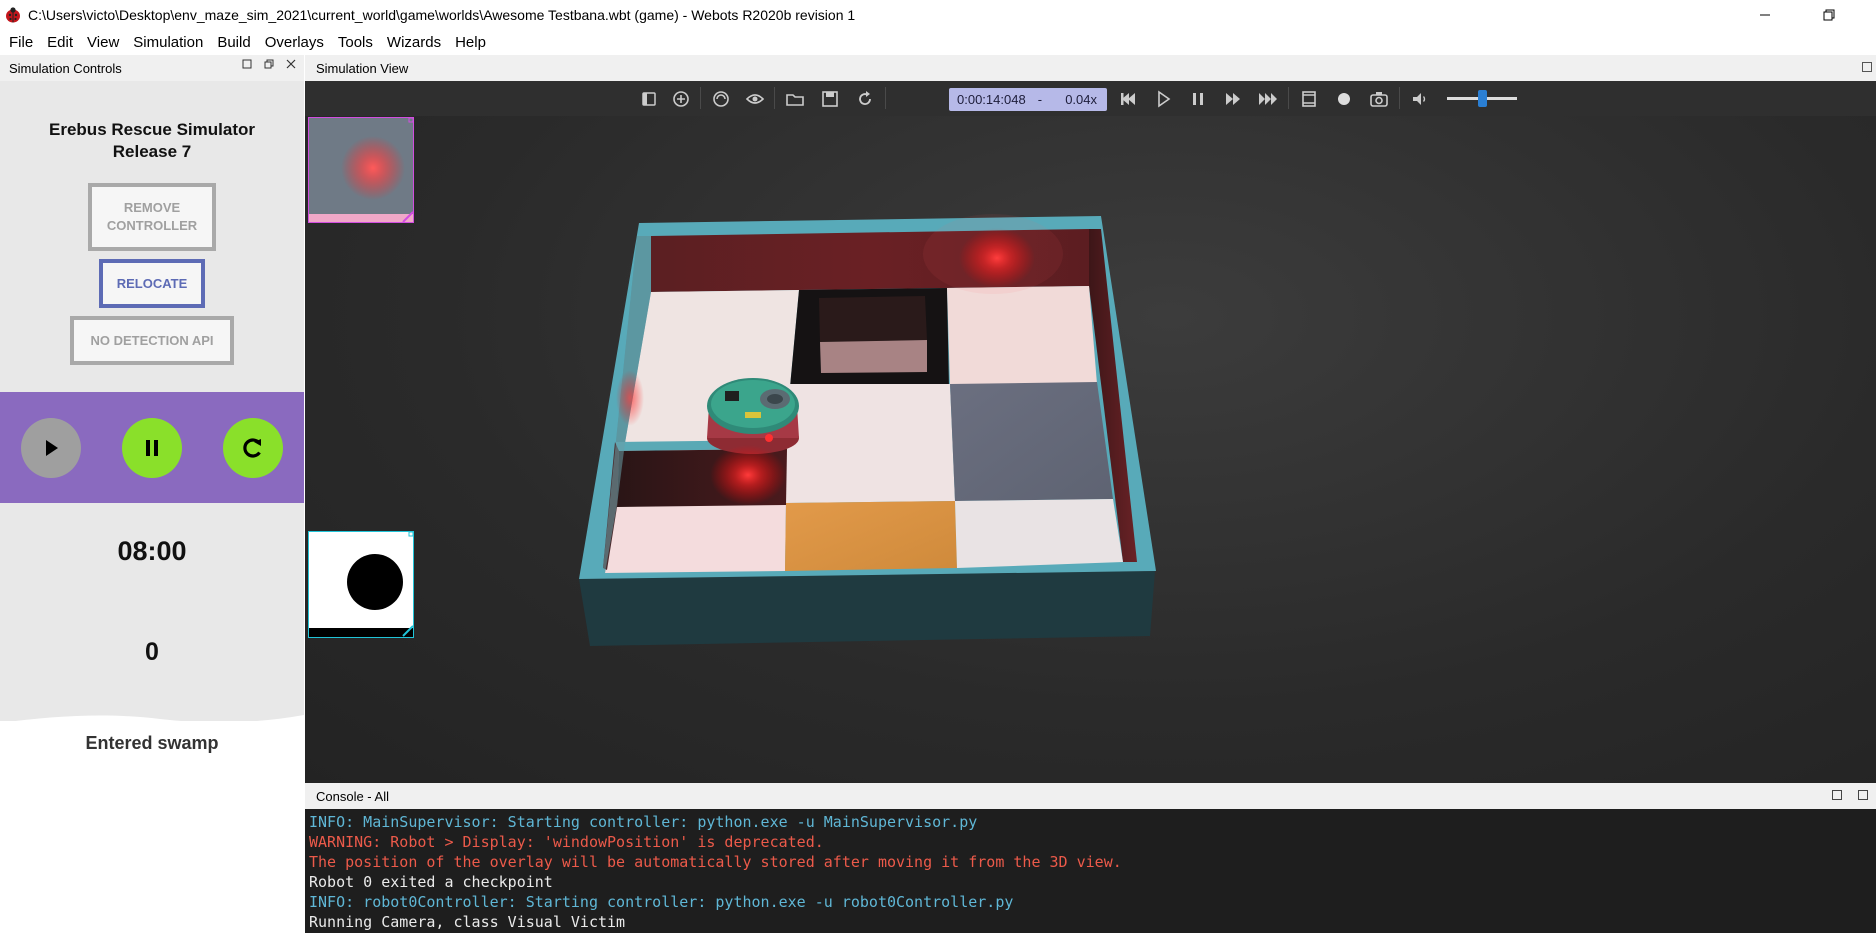 Image resolution: width=1876 pixels, height=933 pixels. Describe the element at coordinates (355, 42) in the screenshot. I see `menu-tools: Tools` at that location.